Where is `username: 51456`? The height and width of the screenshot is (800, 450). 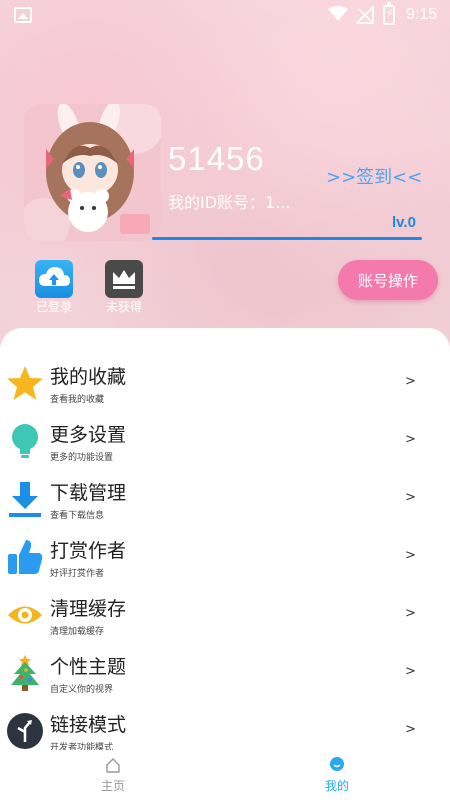 username: 51456 is located at coordinates (216, 158).